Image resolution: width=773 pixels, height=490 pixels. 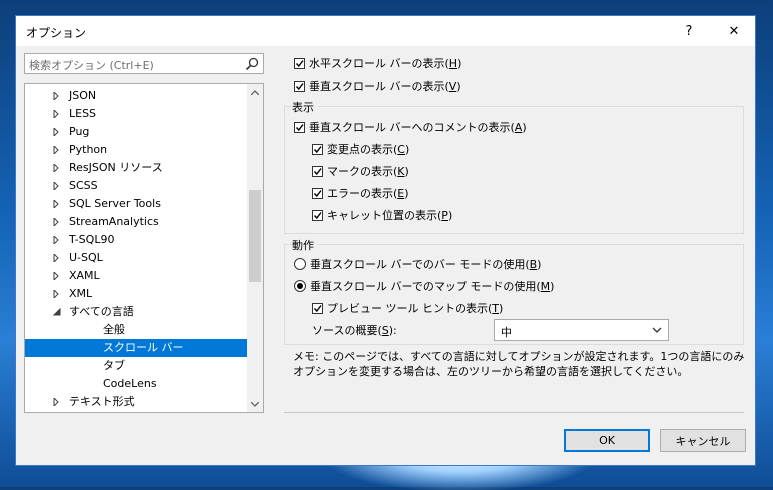 I want to click on tree-item: U-SQL, so click(x=136, y=258).